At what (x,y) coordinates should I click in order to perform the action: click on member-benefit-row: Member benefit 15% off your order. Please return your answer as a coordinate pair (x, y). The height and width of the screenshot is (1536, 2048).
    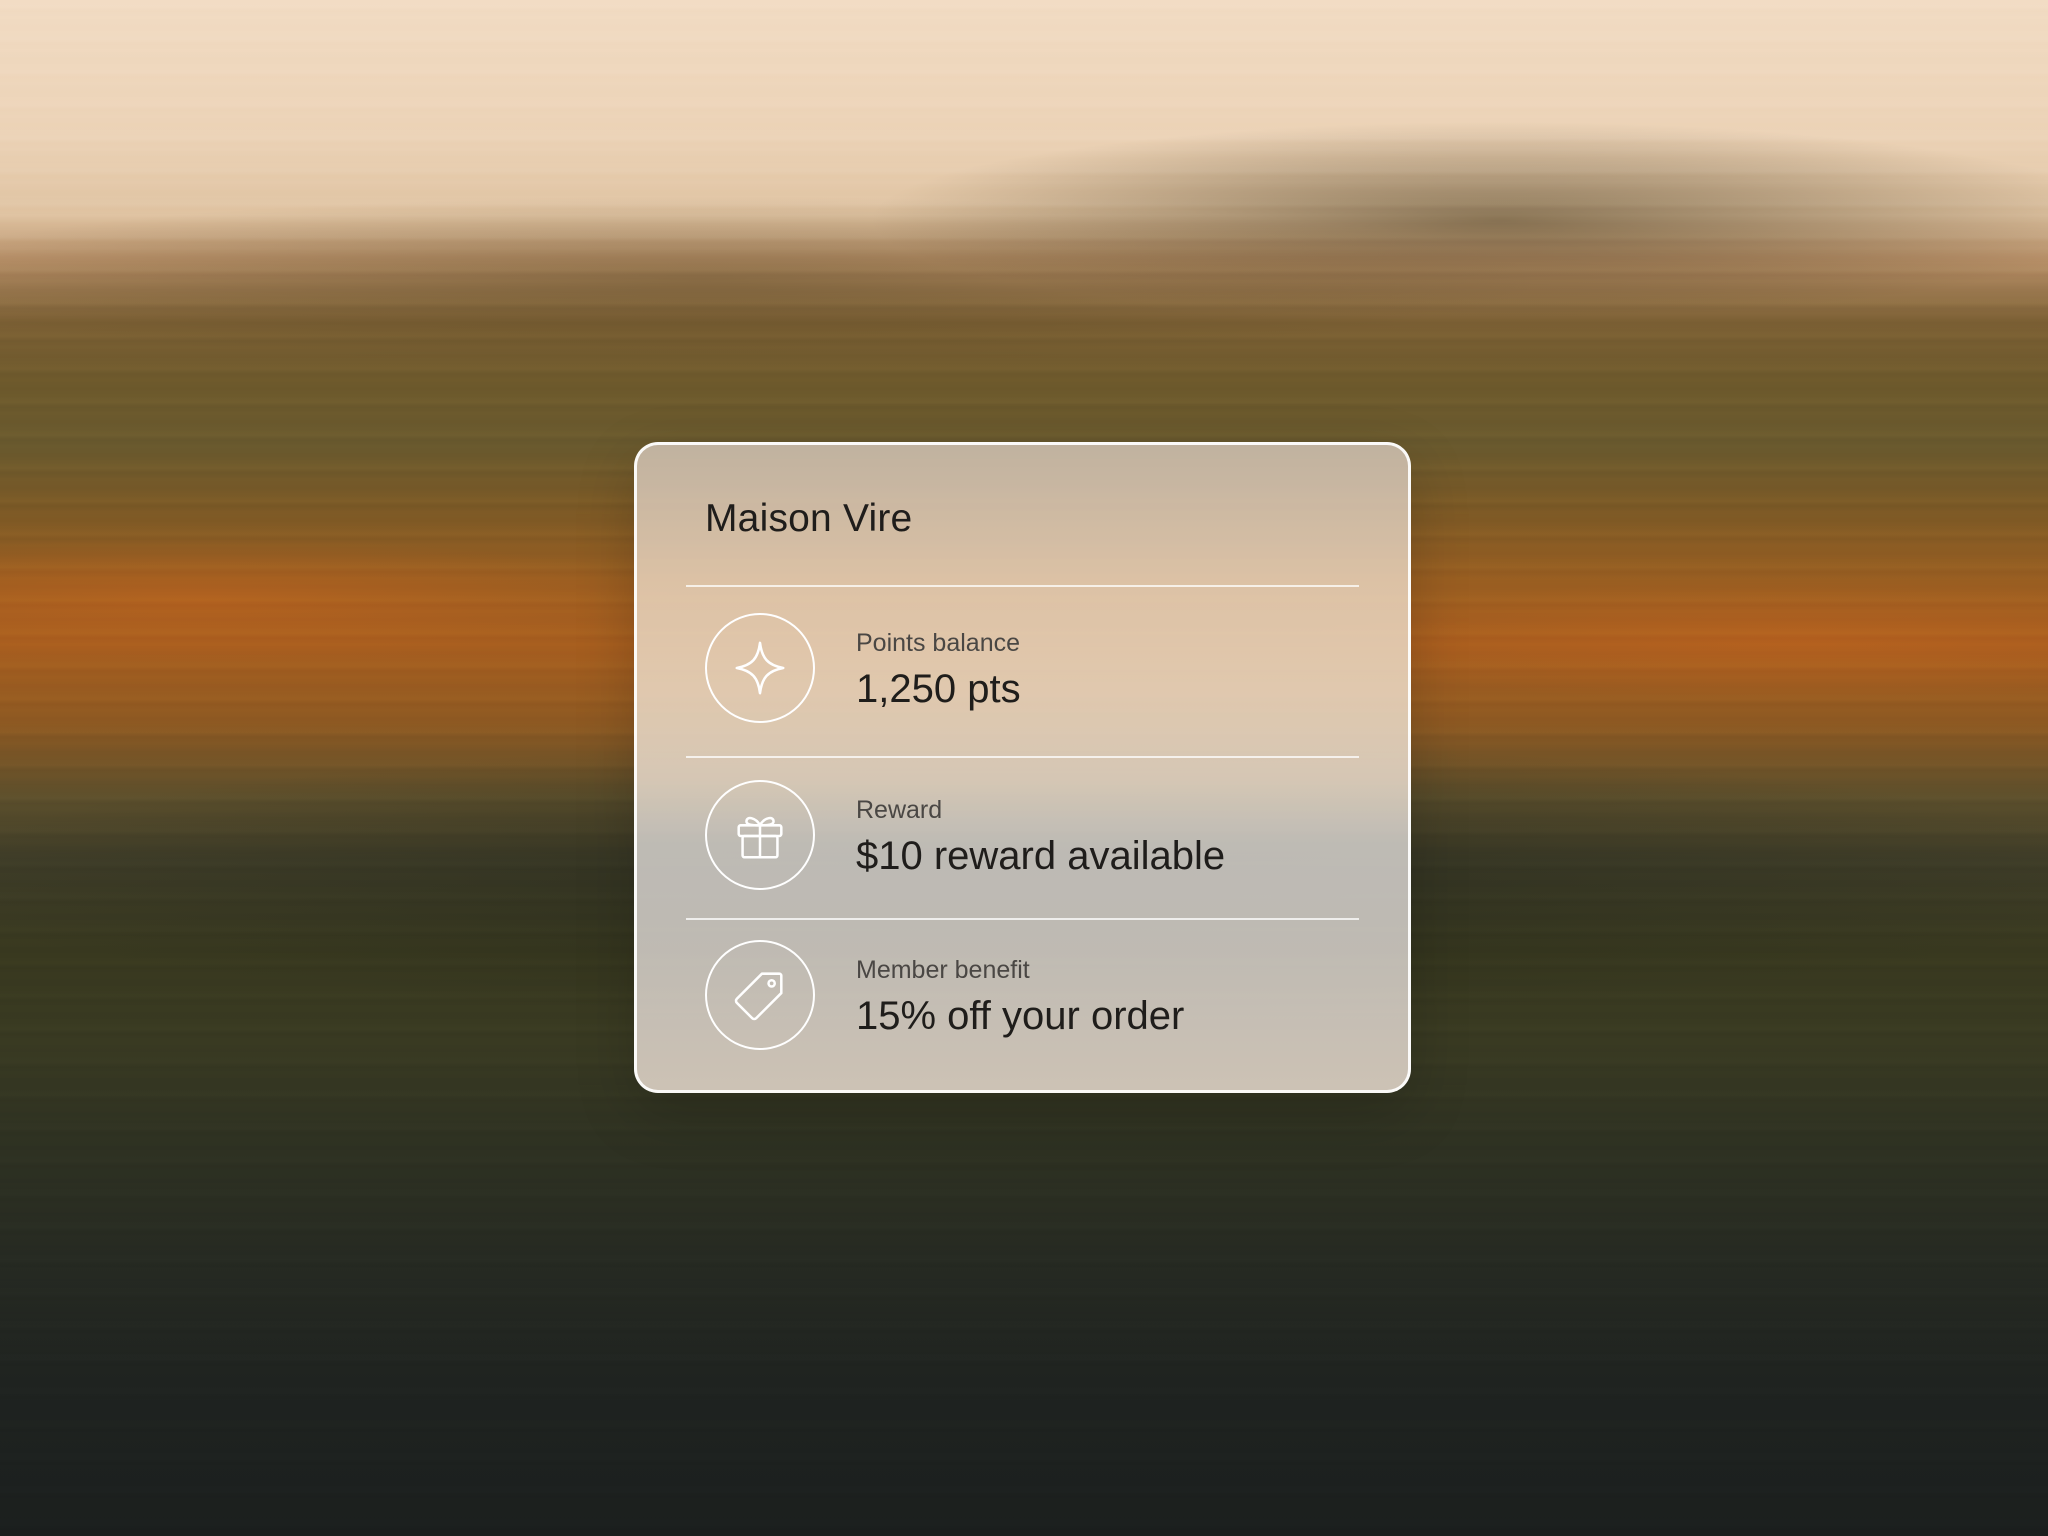
    Looking at the image, I should click on (1032, 1000).